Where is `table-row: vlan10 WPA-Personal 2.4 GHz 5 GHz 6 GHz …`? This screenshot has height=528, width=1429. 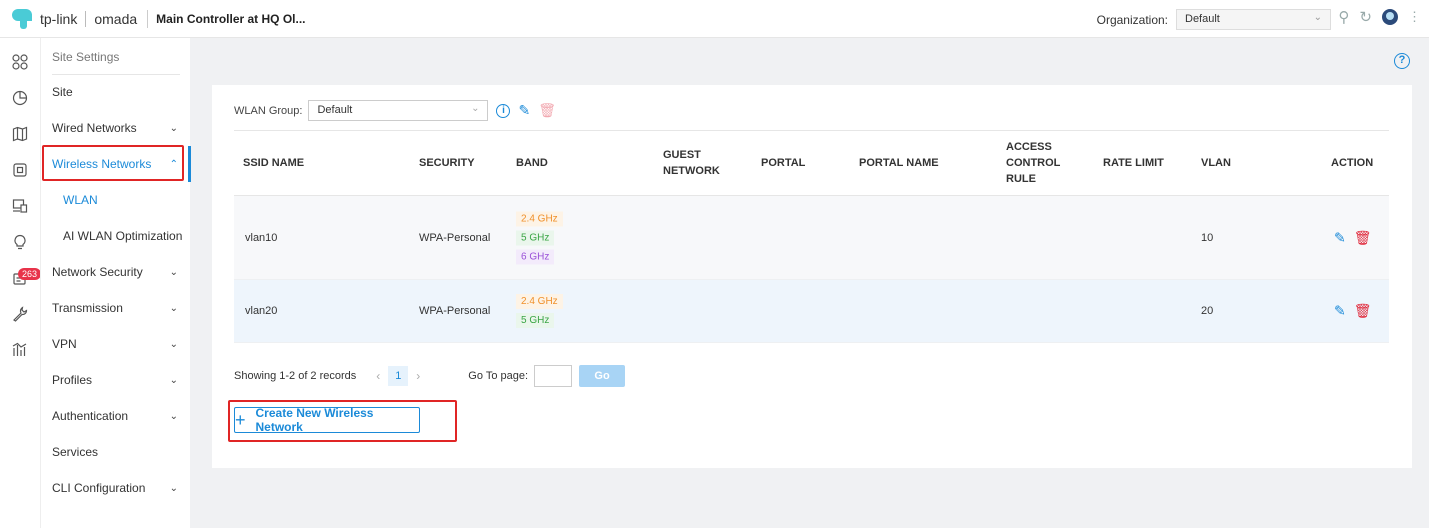
table-row: vlan10 WPA-Personal 2.4 GHz 5 GHz 6 GHz … is located at coordinates (811, 238).